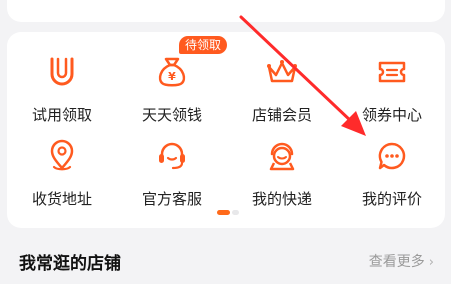 Image resolution: width=451 pixels, height=284 pixels. Describe the element at coordinates (392, 72) in the screenshot. I see `coupon-icon` at that location.